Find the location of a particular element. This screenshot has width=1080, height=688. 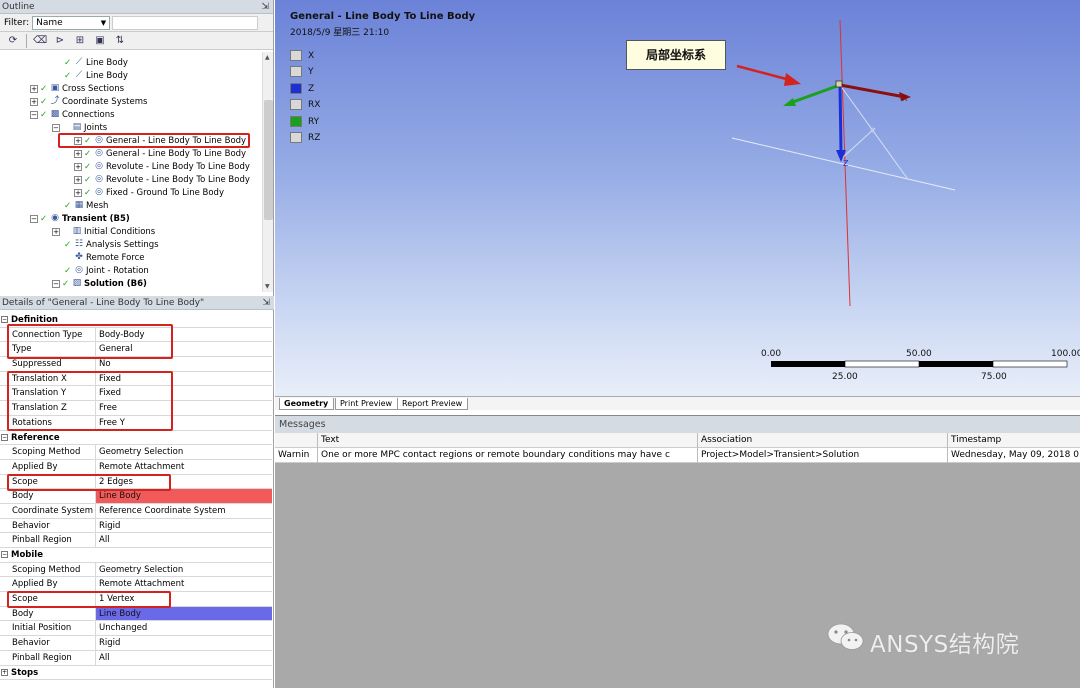

details-section-header: − Reference is located at coordinates (136, 438).